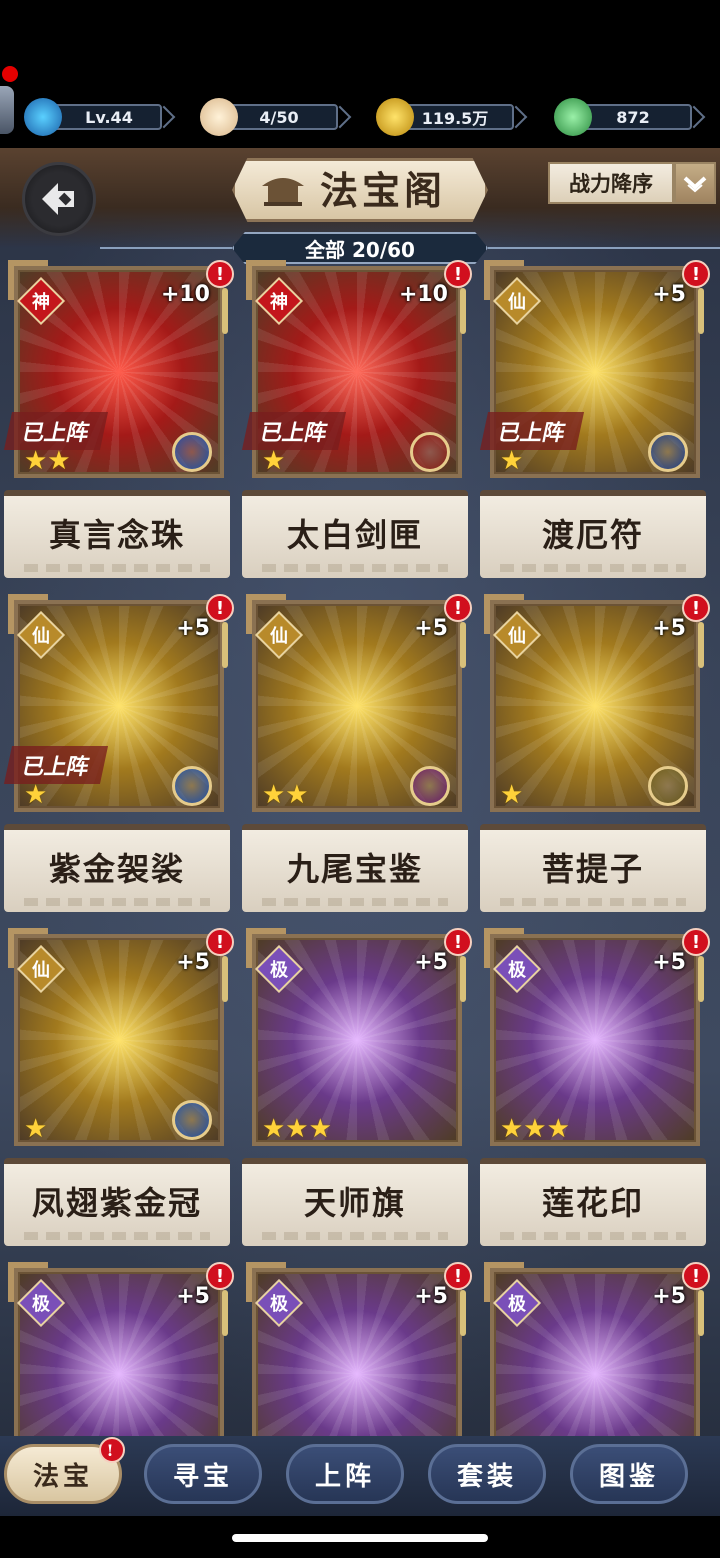  What do you see at coordinates (118, 423) in the screenshot?
I see `treasure-card: 神 +10 ! 已上阵 ★★ 真言念珠` at bounding box center [118, 423].